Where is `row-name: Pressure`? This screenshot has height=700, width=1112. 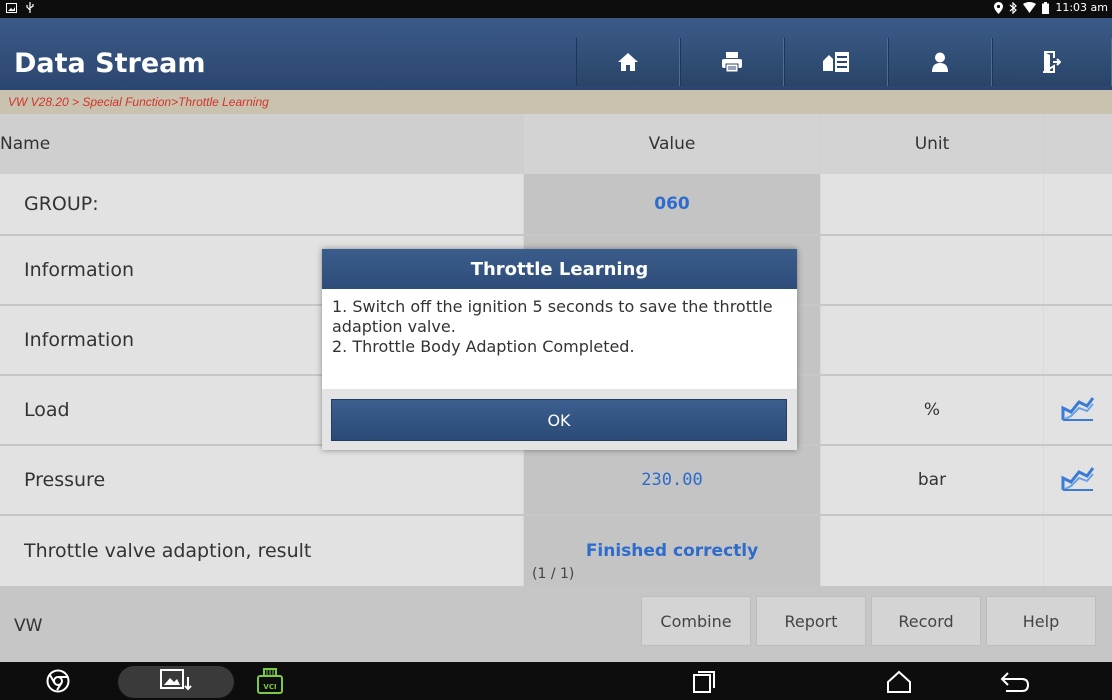
row-name: Pressure is located at coordinates (261, 480).